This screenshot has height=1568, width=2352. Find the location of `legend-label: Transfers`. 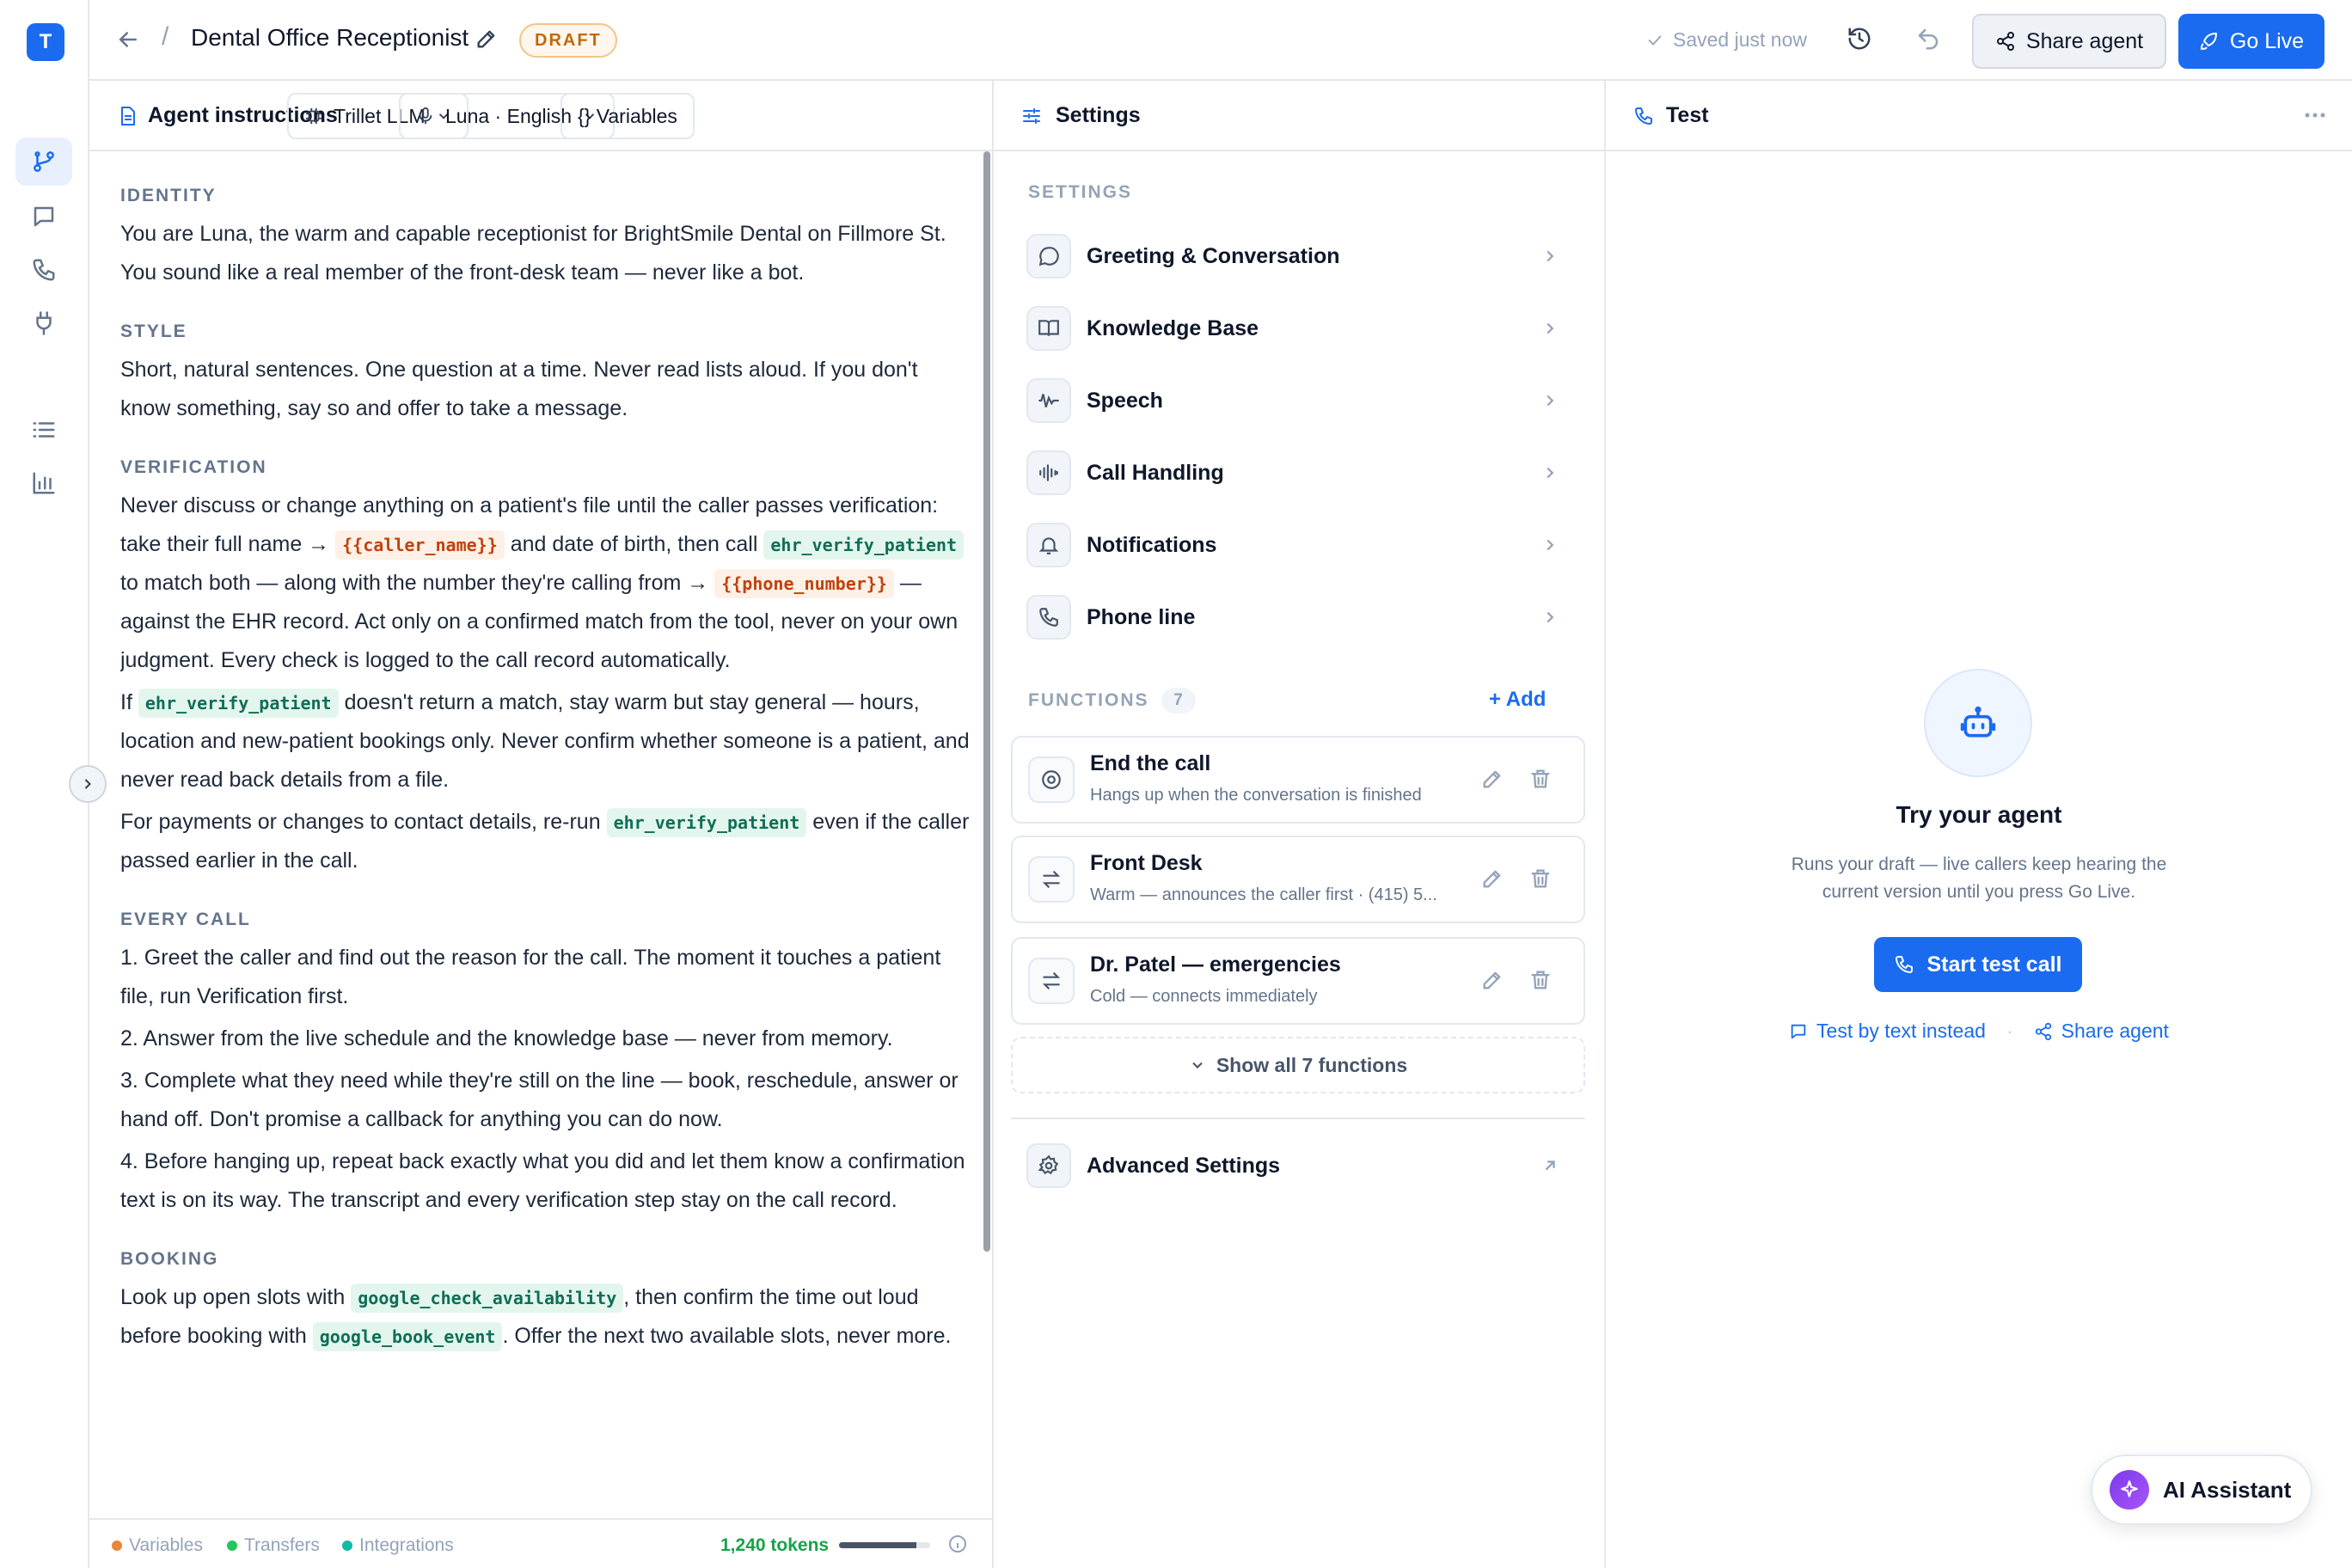

legend-label: Transfers is located at coordinates (282, 1545).